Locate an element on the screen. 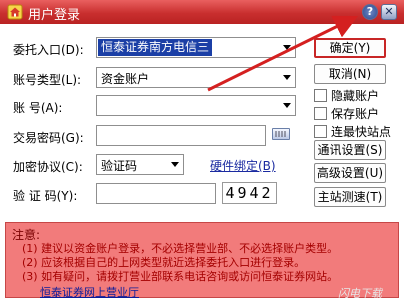 Image resolution: width=404 pixels, height=302 pixels. hide-account-checkbox: 隐藏账户 is located at coordinates (346, 95).